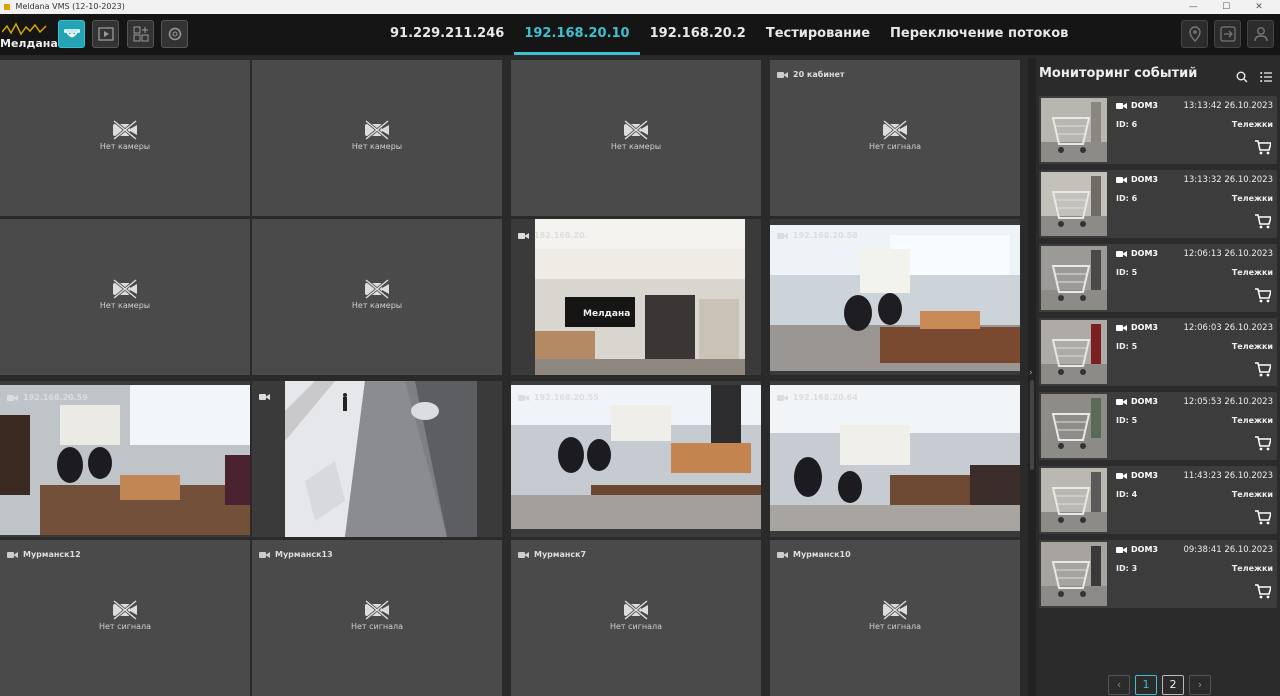  I want to click on camera-cell: 192.168.20.55, so click(636, 459).